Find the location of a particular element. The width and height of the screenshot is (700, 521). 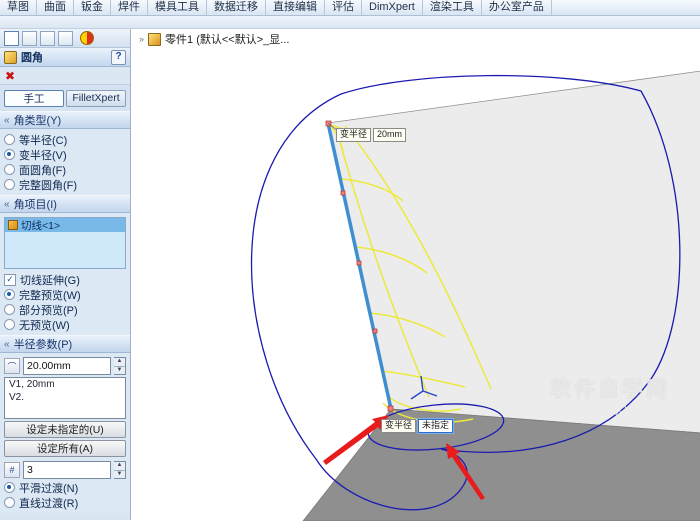

edges-selection-list: 切线<1> is located at coordinates (65, 243).